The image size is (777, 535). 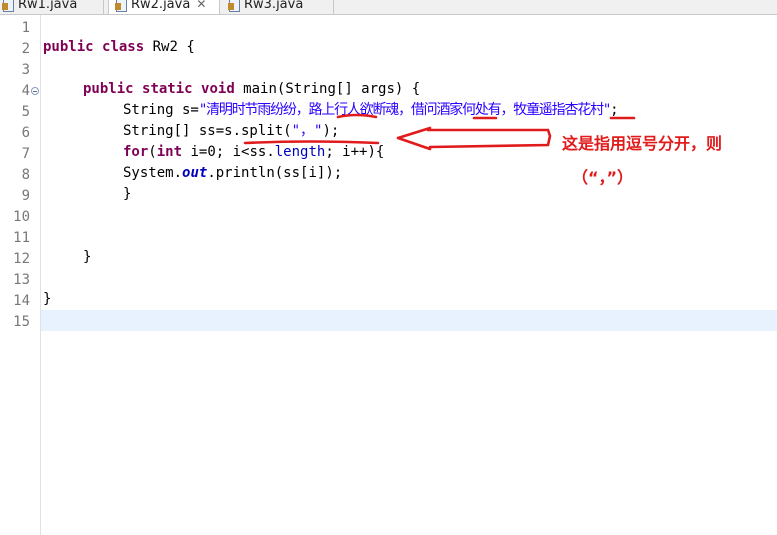 I want to click on arrow-shaft, so click(x=489, y=138).